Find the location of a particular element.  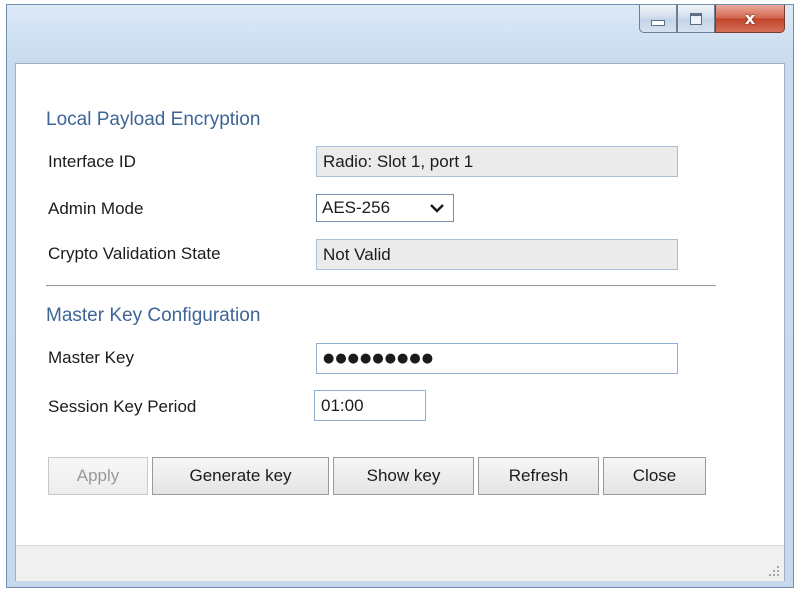

master-key-input: ●●●●●●●●● is located at coordinates (497, 358).